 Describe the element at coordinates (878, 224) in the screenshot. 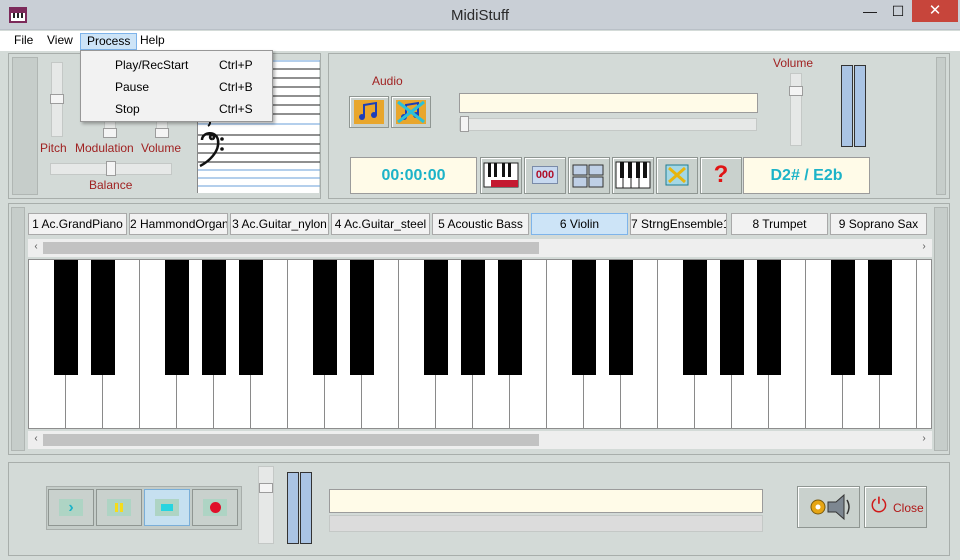

I see `instrument-tab-9: 9 Soprano Sax` at that location.